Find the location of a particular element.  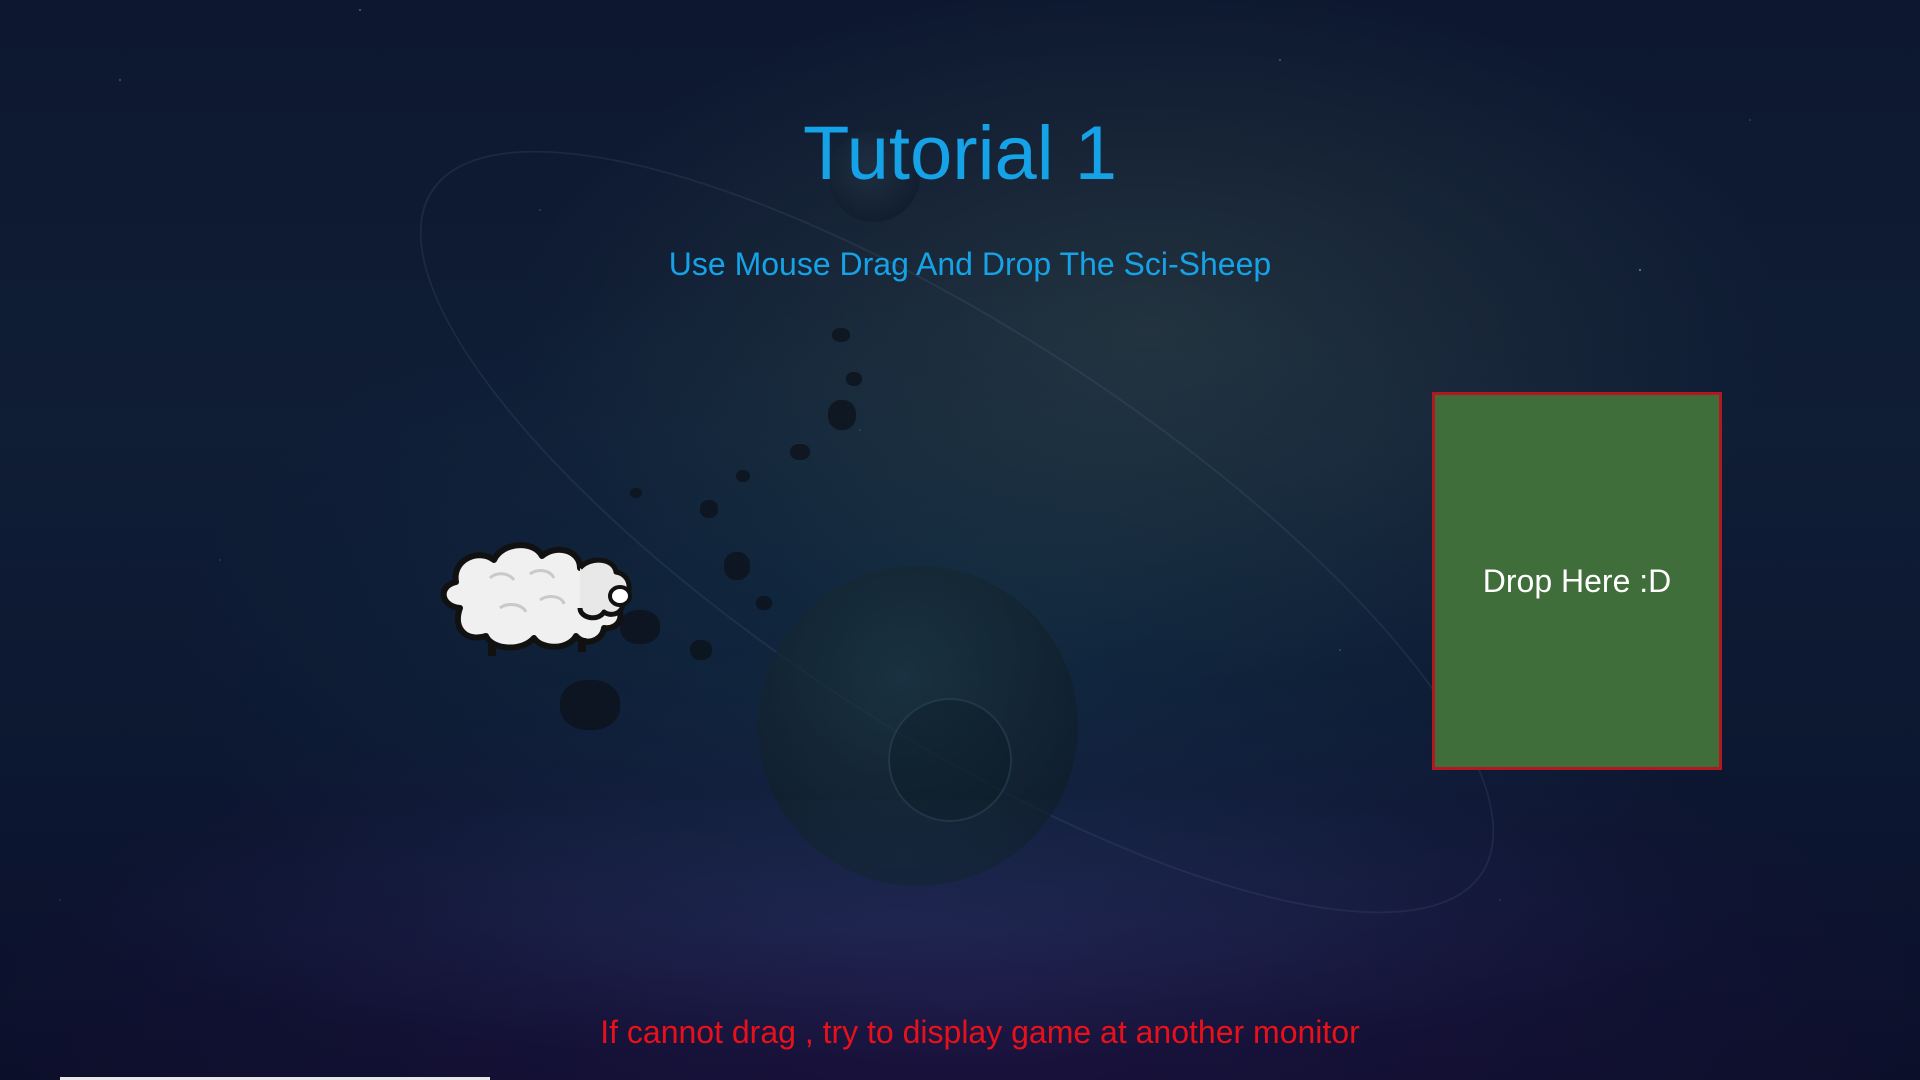

sheep-icon is located at coordinates (536, 599).